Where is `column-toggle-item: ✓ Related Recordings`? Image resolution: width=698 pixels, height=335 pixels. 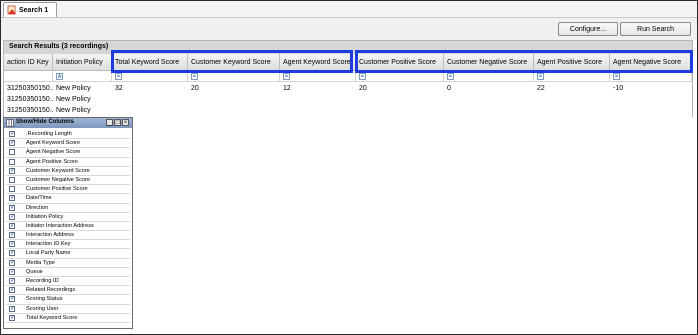 column-toggle-item: ✓ Related Recordings is located at coordinates (68, 291).